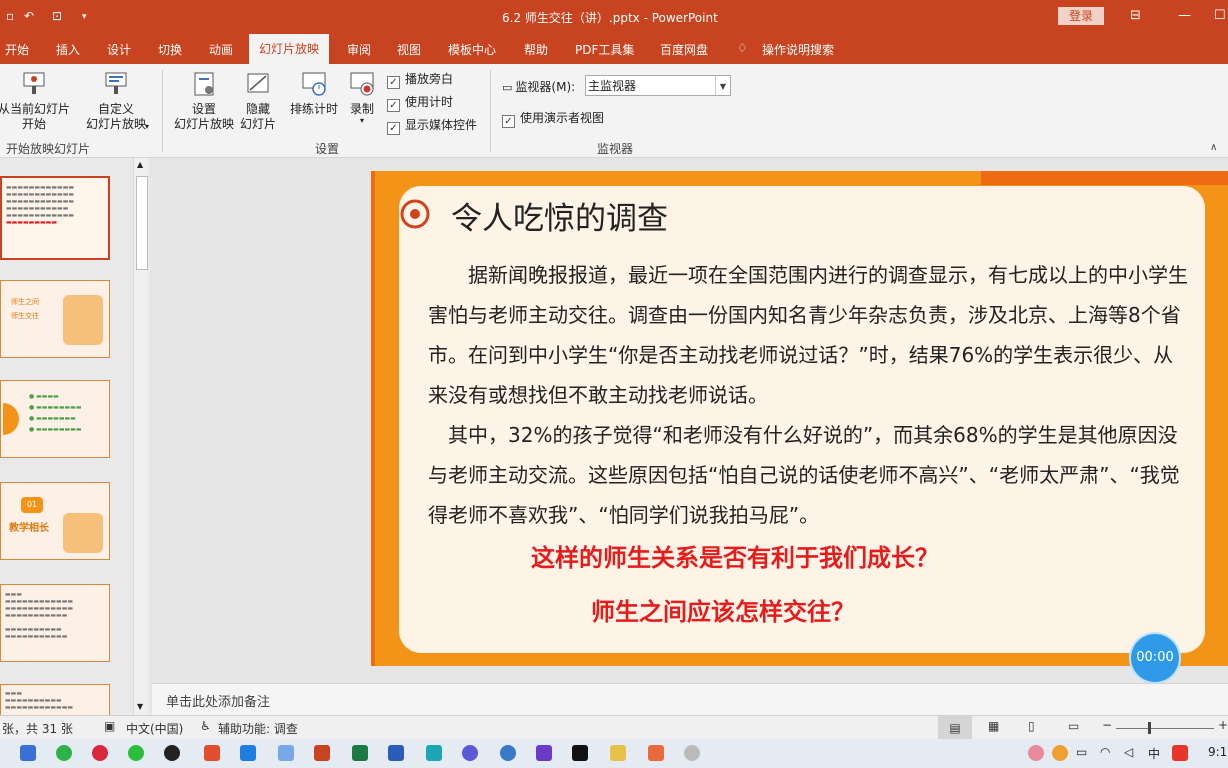 This screenshot has height=768, width=1228. I want to click on word-icon, so click(396, 753).